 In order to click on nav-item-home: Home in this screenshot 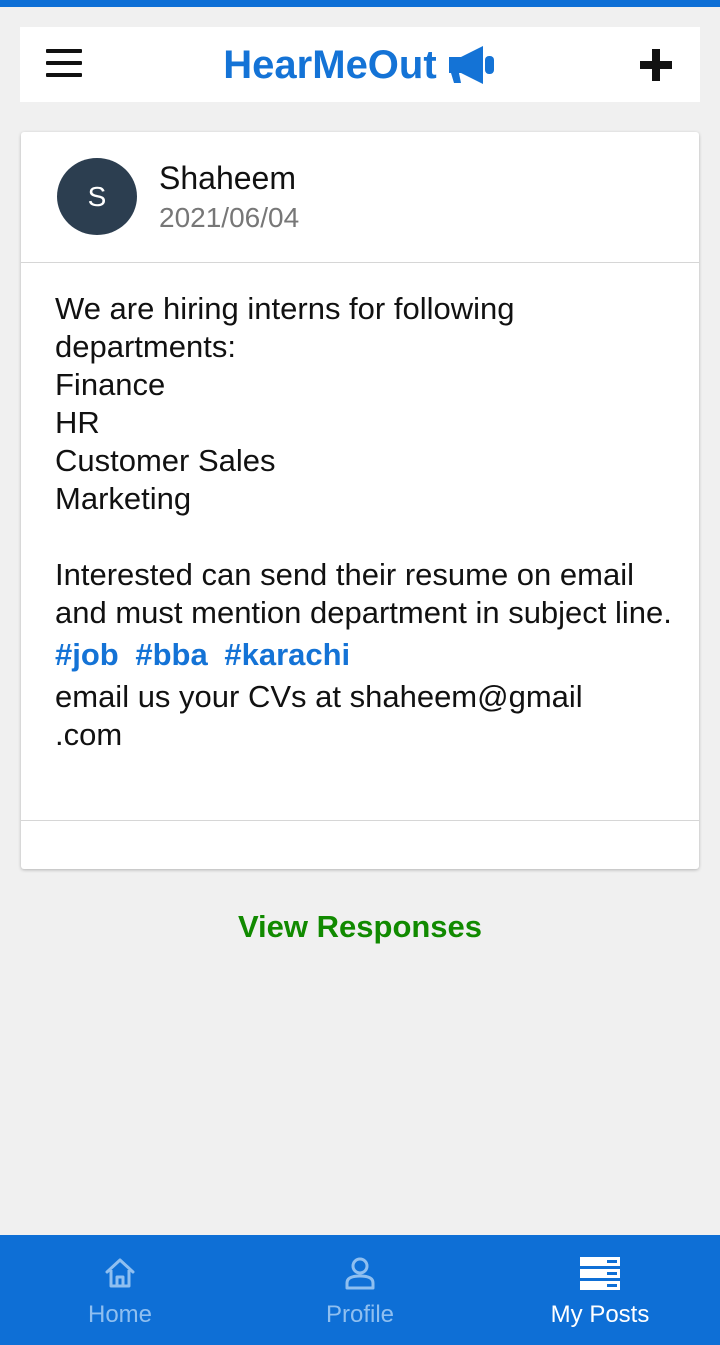, I will do `click(120, 1290)`.